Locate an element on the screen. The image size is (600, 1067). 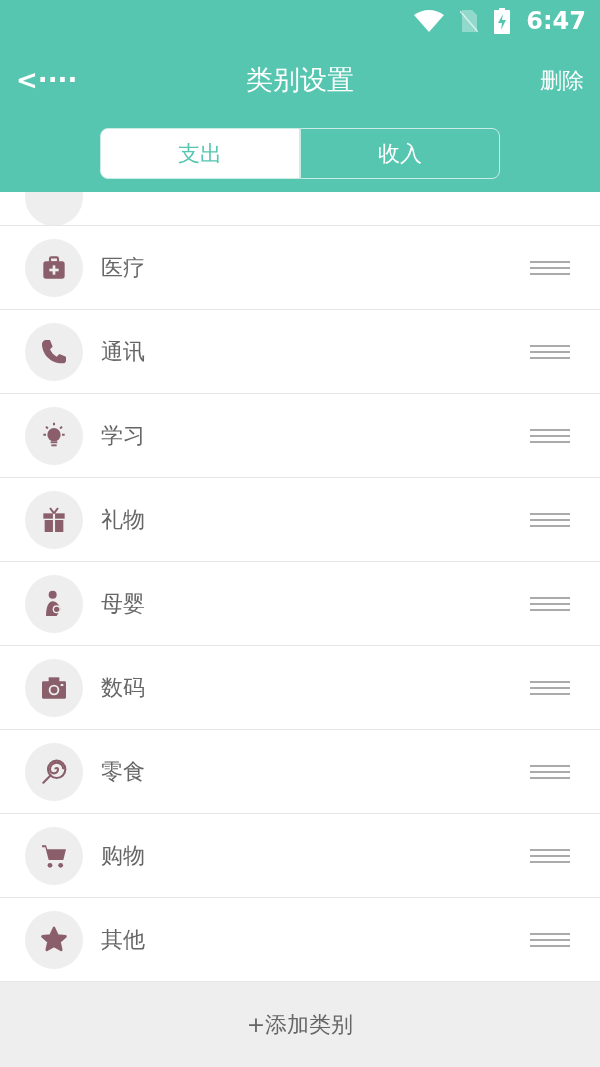
delete-button: 删除 is located at coordinates (562, 80).